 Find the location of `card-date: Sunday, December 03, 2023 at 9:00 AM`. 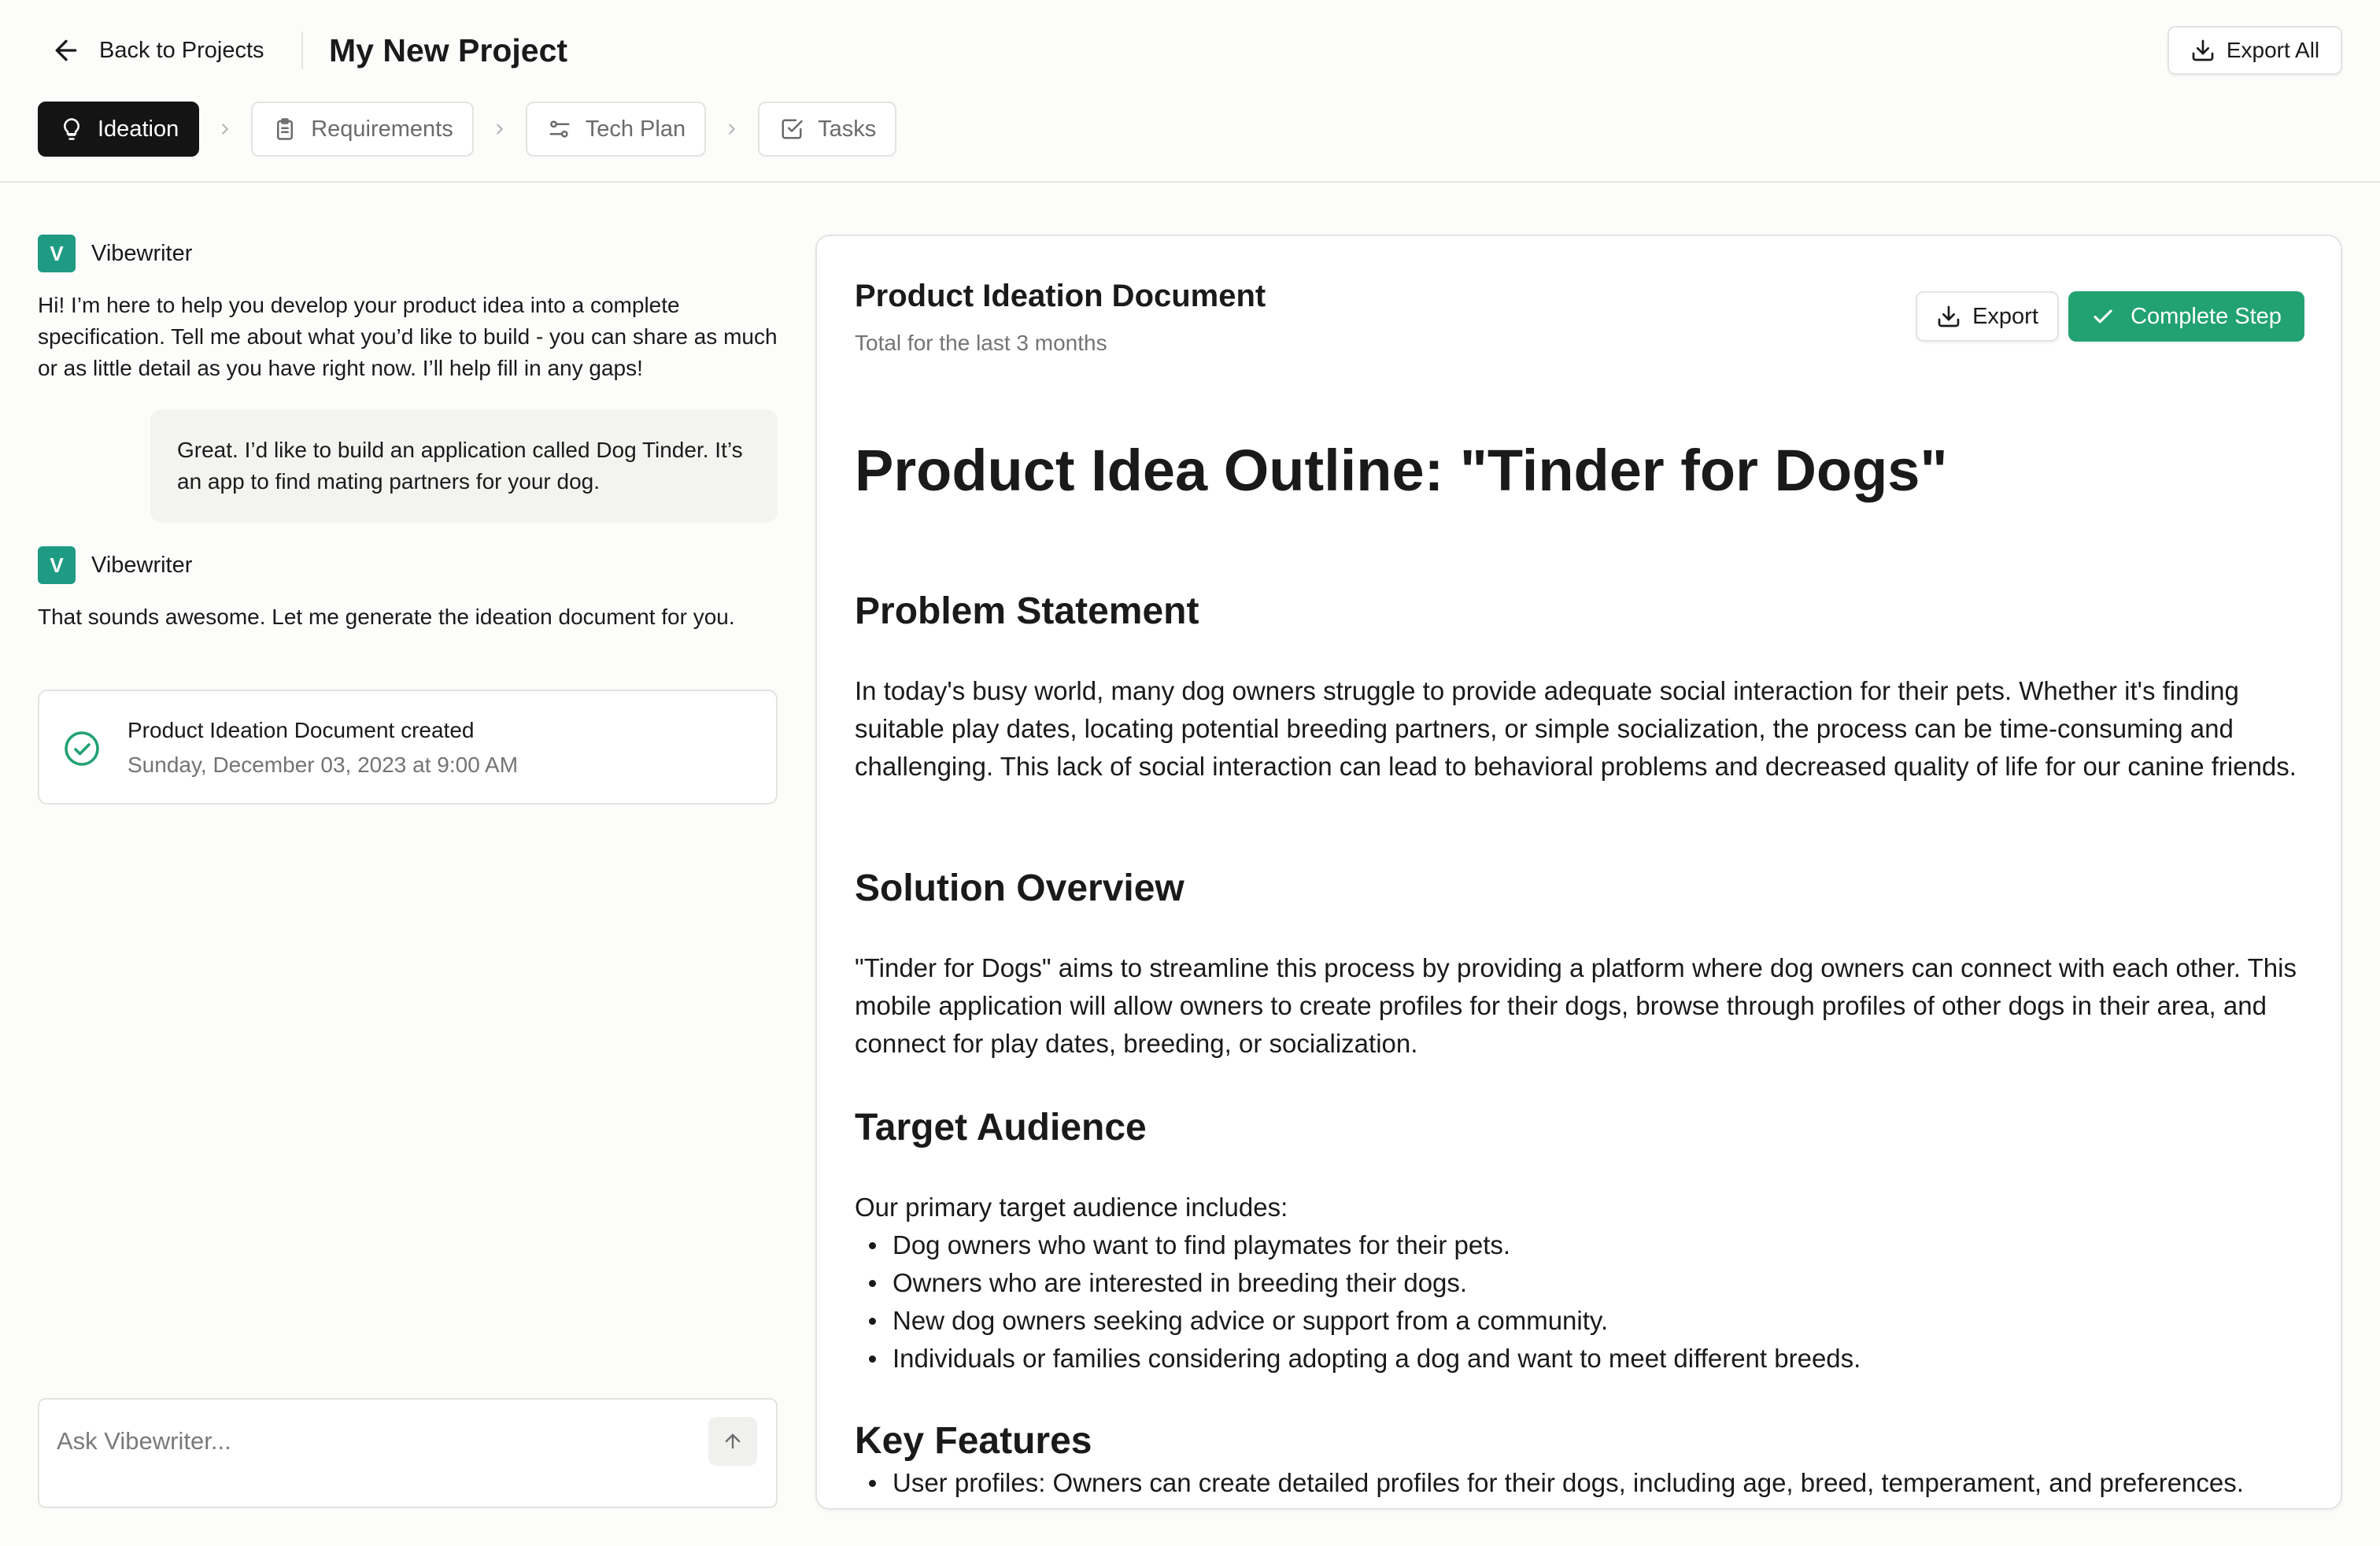

card-date: Sunday, December 03, 2023 at 9:00 AM is located at coordinates (323, 765).